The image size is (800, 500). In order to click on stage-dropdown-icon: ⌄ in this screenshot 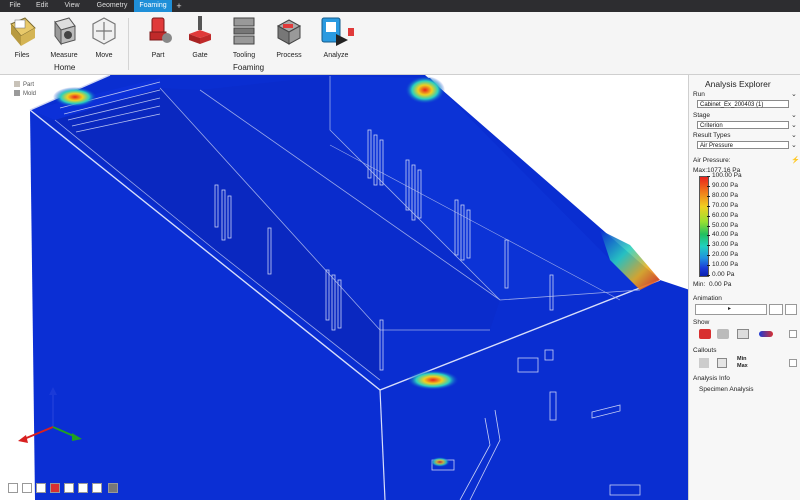, I will do `click(794, 125)`.